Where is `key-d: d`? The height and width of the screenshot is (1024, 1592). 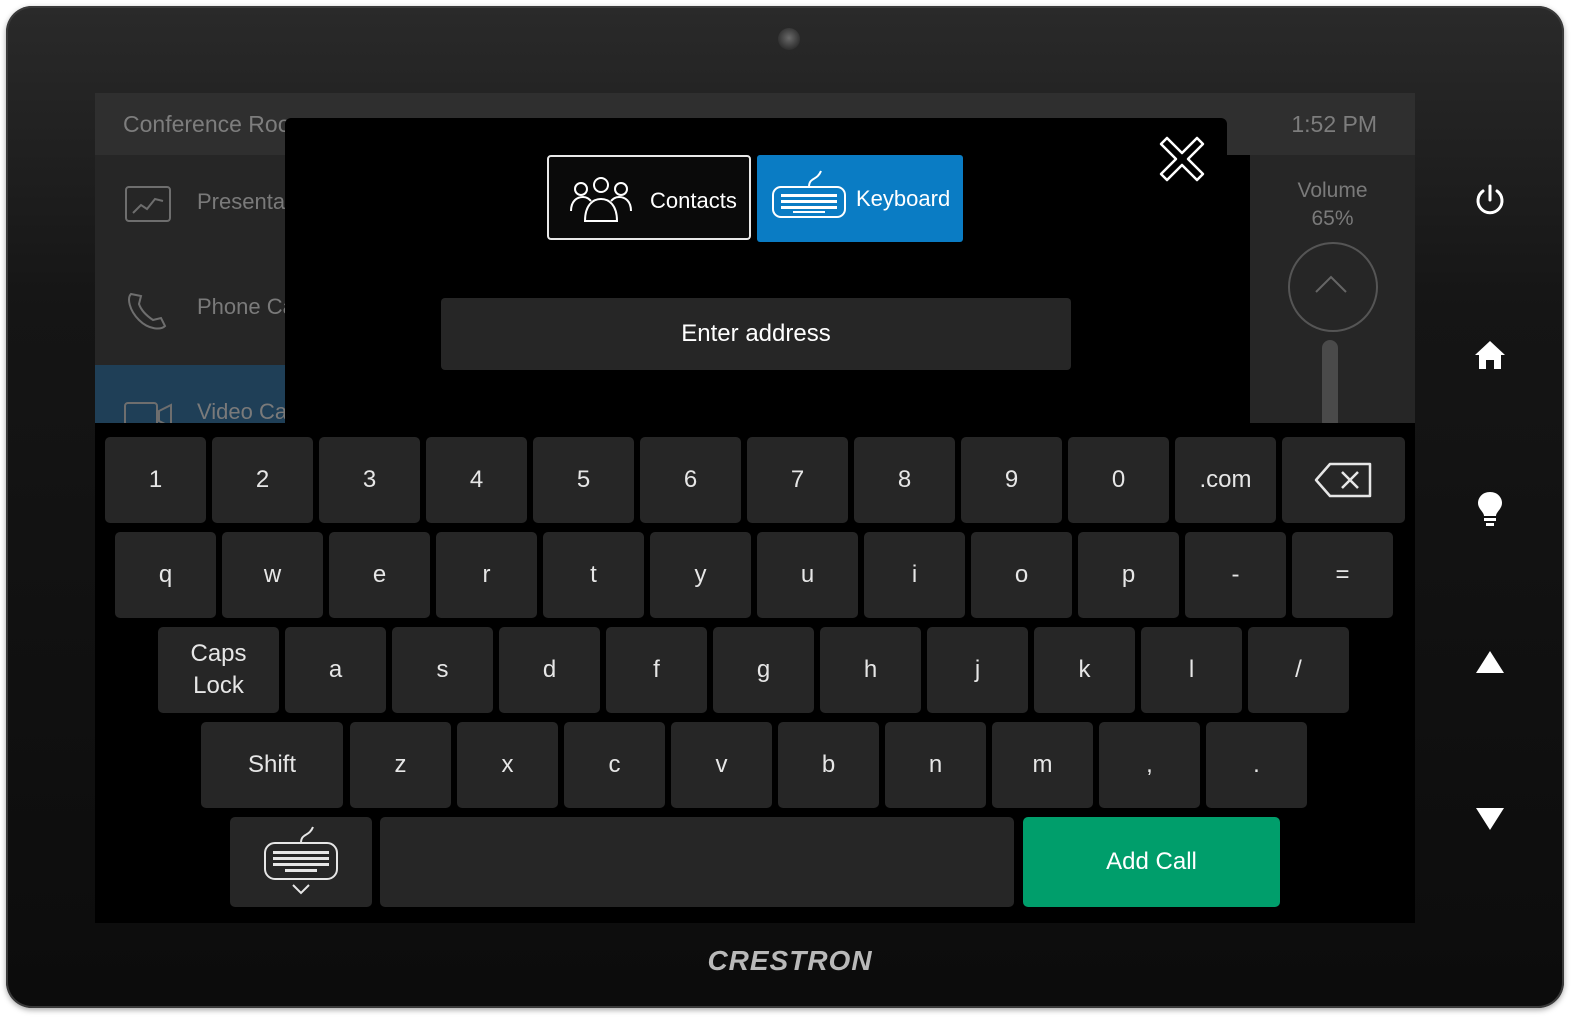
key-d: d is located at coordinates (549, 670).